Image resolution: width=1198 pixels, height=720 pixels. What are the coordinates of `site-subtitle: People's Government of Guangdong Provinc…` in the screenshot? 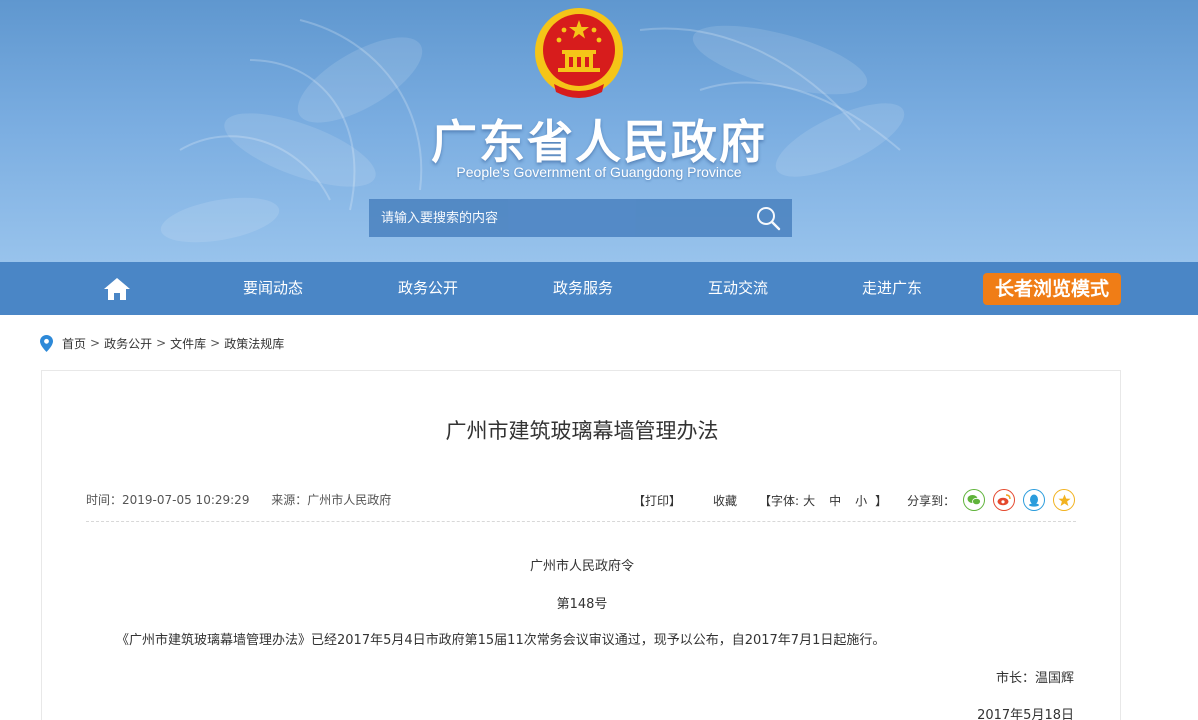 It's located at (599, 172).